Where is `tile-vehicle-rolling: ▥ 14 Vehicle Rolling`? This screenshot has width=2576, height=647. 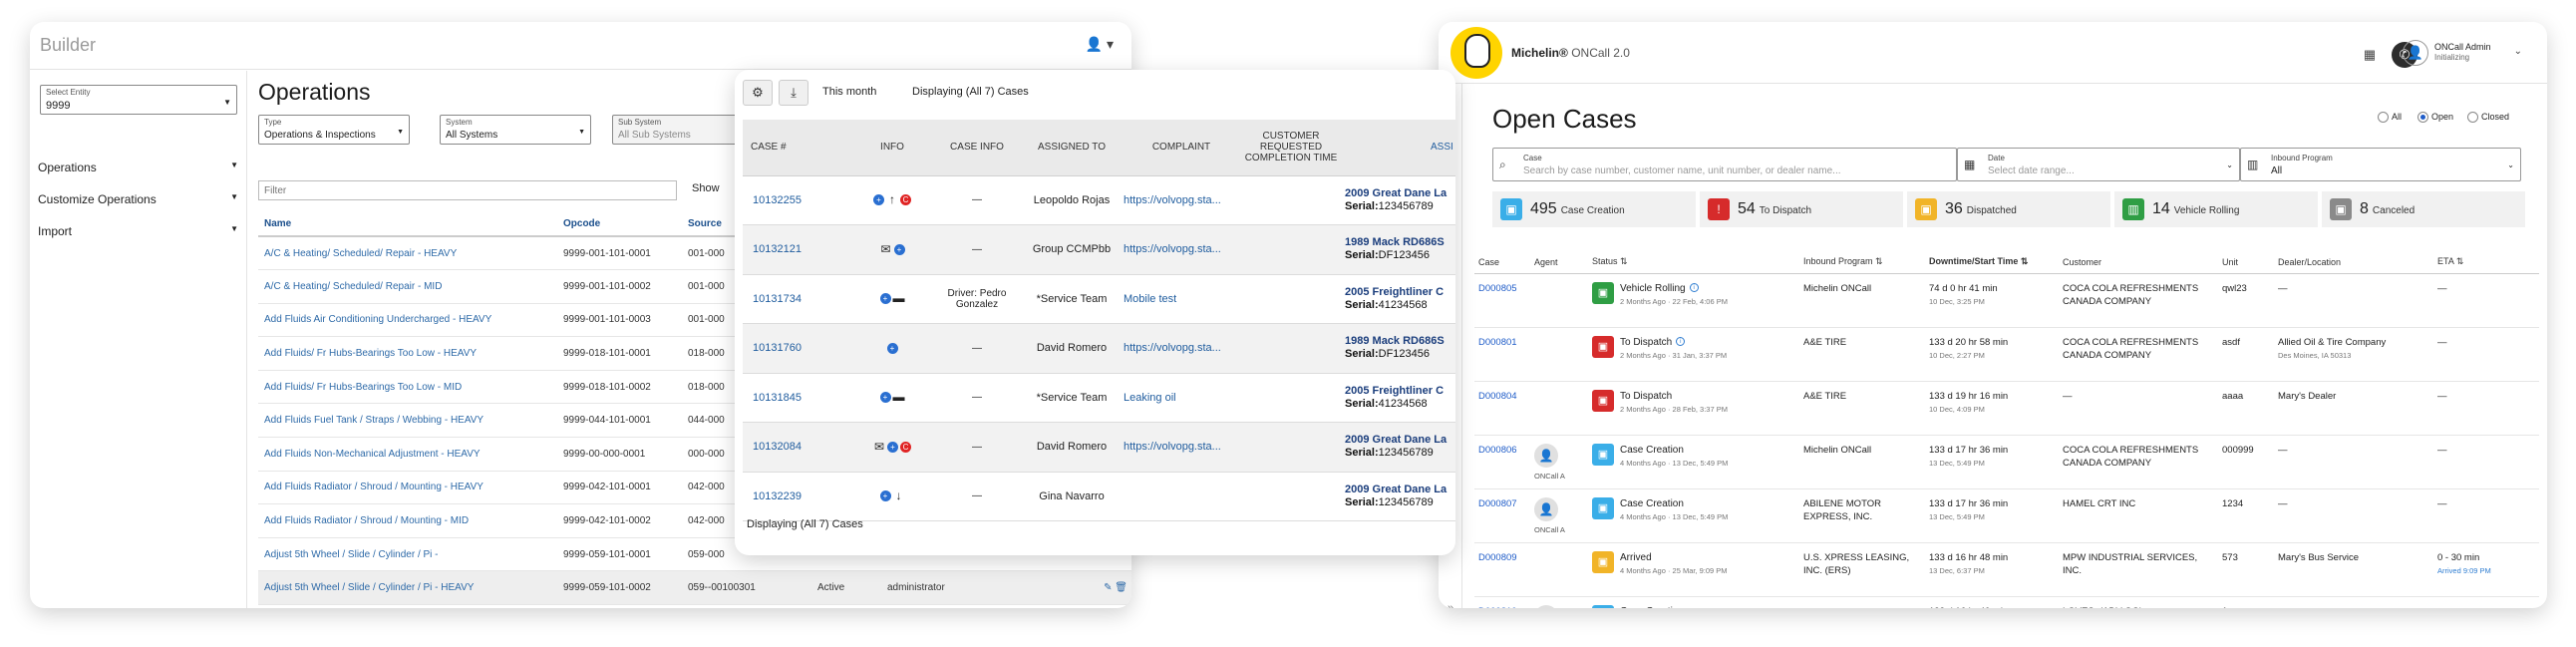 tile-vehicle-rolling: ▥ 14 Vehicle Rolling is located at coordinates (2216, 209).